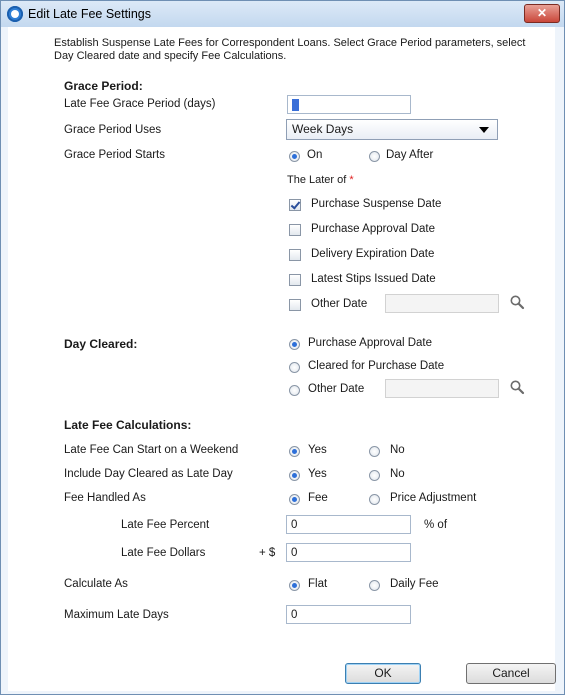 The image size is (565, 695). Describe the element at coordinates (105, 498) in the screenshot. I see `fee-handled-label: Fee Handled As` at that location.